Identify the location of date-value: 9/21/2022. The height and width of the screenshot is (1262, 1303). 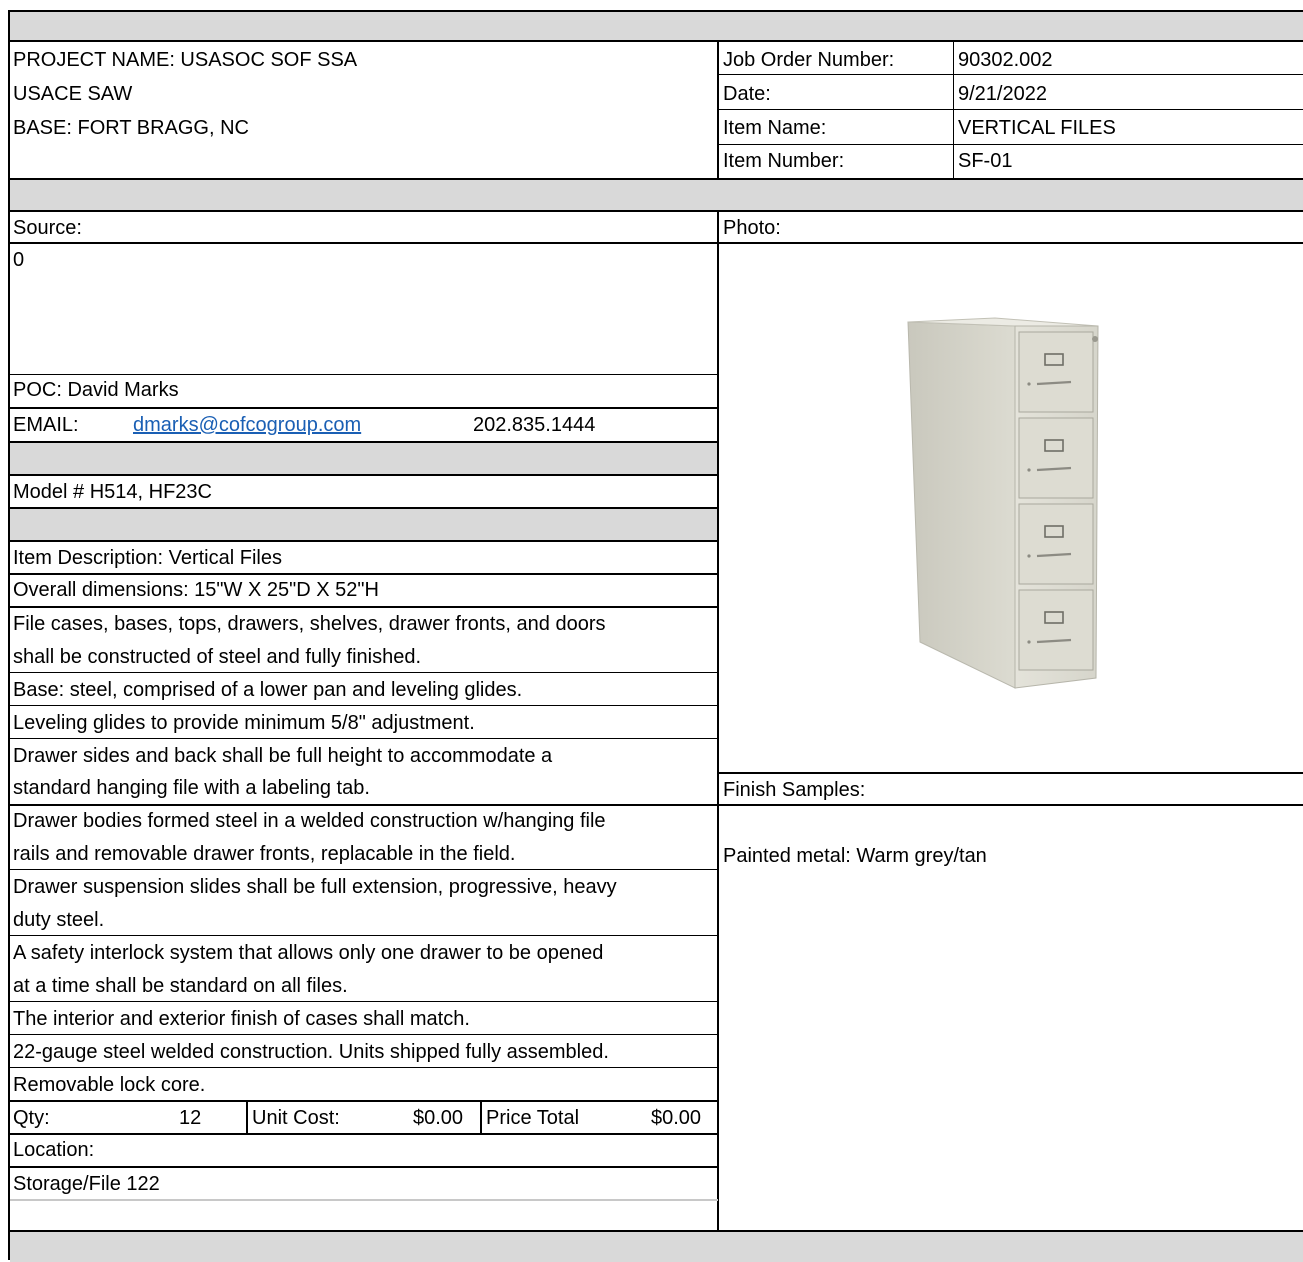
(1002, 94).